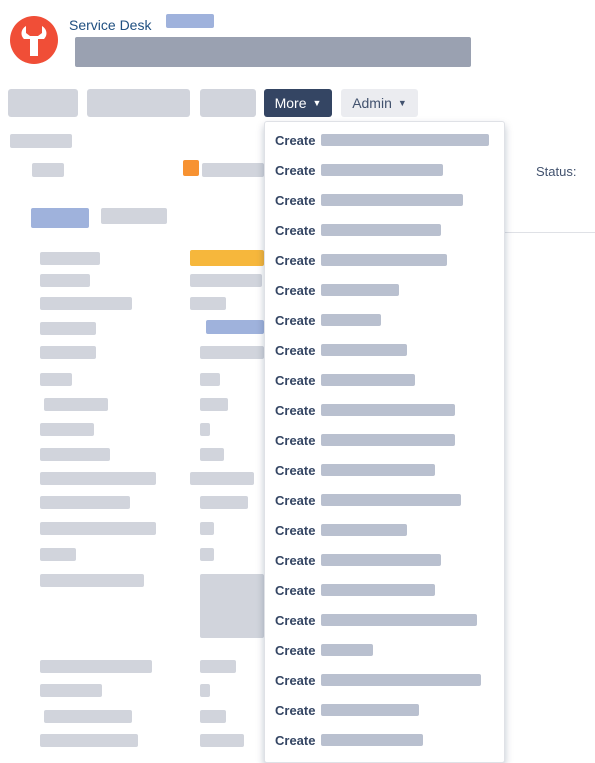 The image size is (595, 763). I want to click on breadcrumb-project-redacted, so click(190, 21).